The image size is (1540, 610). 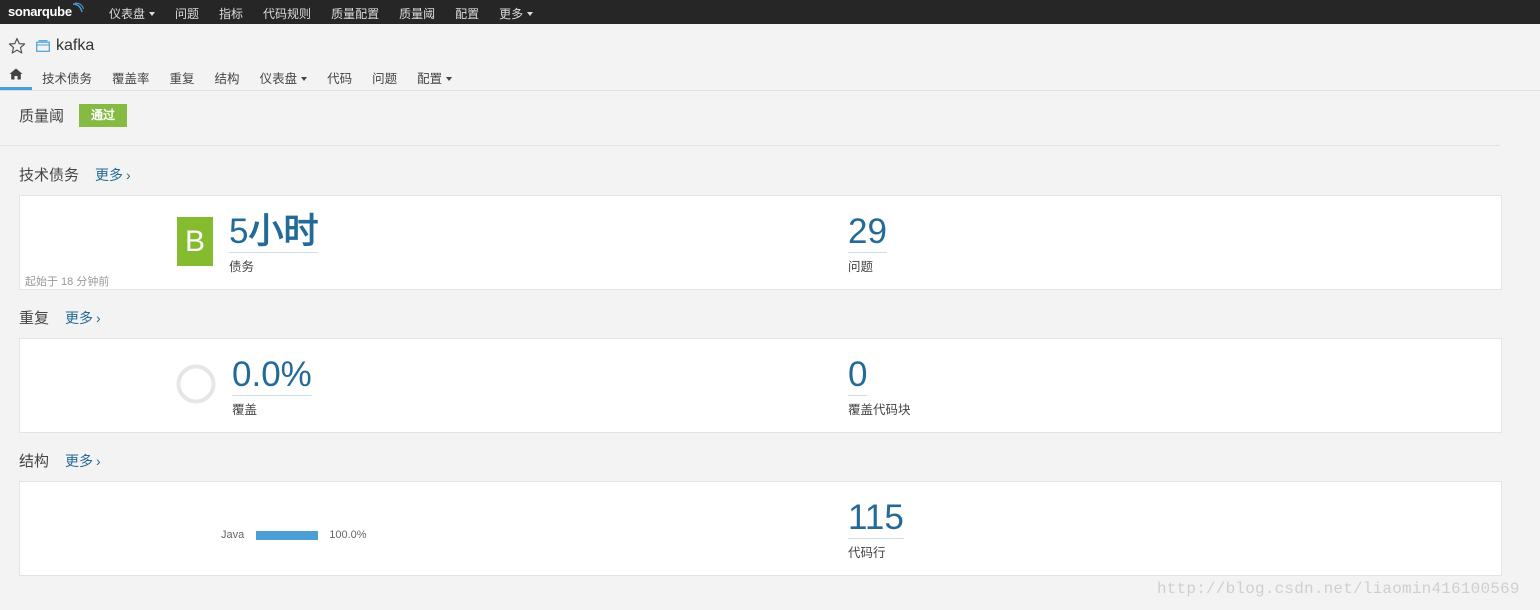 What do you see at coordinates (760, 528) in the screenshot?
I see `structure-card: Java 100.0% 115 代码行` at bounding box center [760, 528].